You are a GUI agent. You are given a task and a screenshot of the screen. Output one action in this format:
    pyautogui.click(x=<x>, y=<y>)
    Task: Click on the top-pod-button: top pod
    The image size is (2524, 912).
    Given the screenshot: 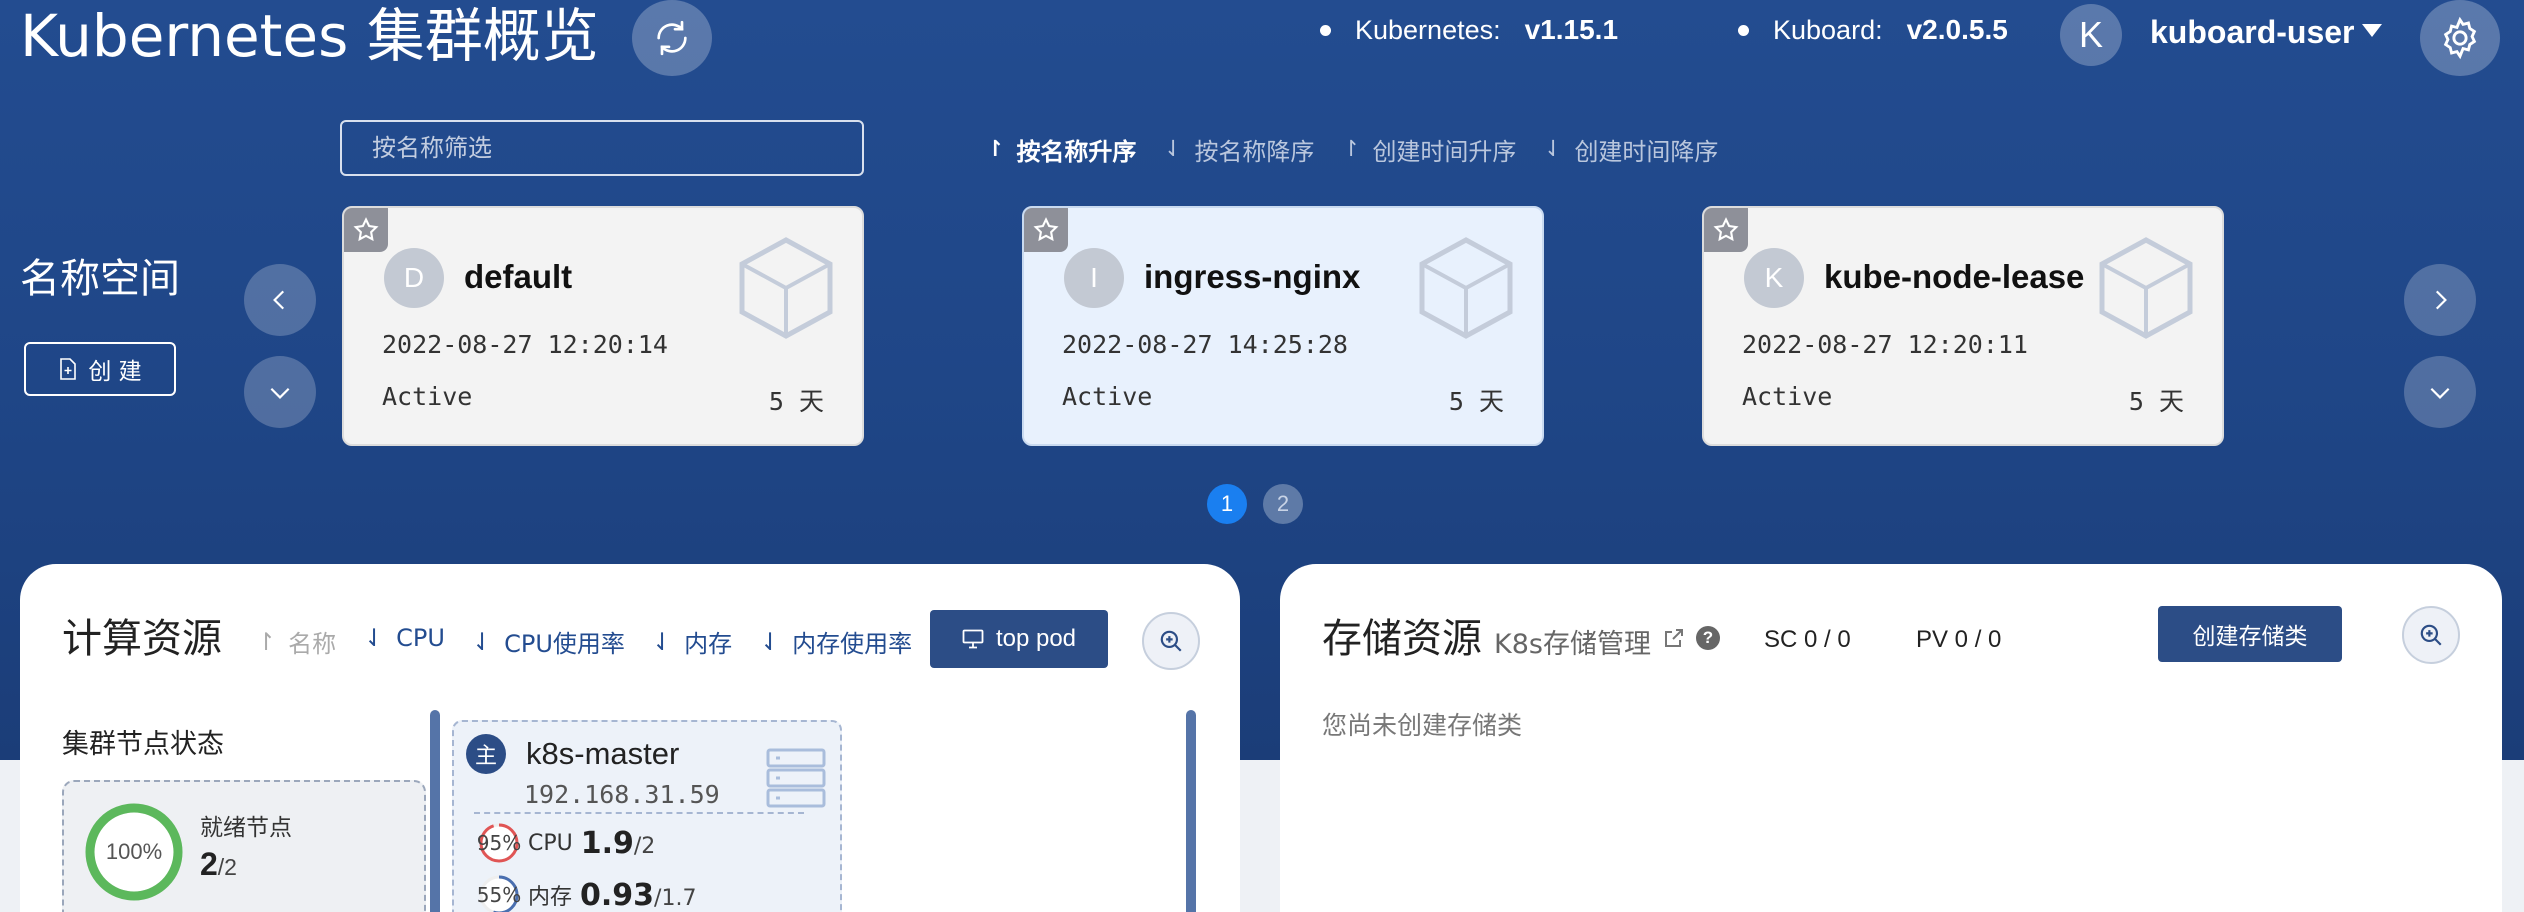 What is the action you would take?
    pyautogui.click(x=1019, y=639)
    